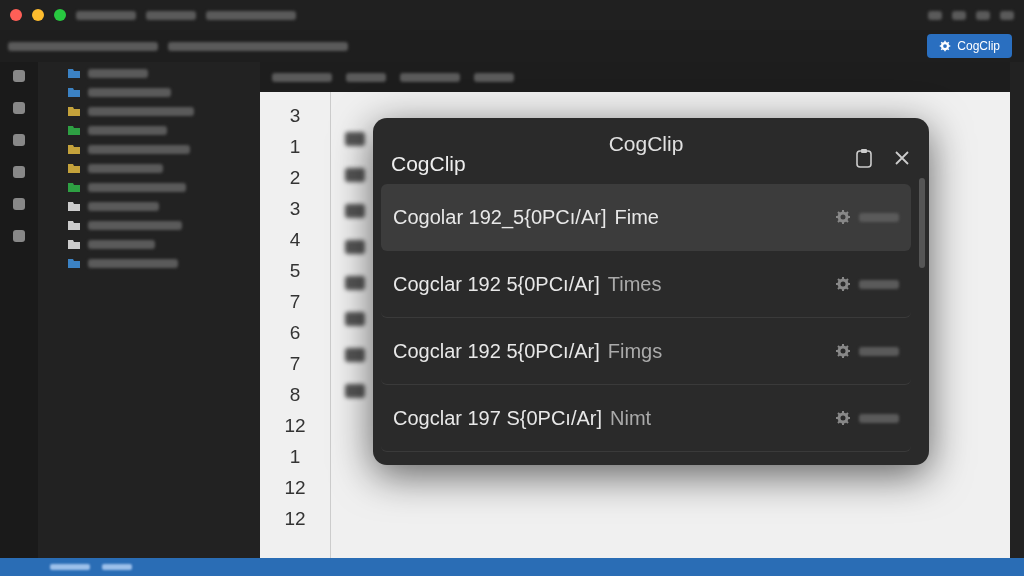  I want to click on clipboard-item: Cogclar 192 5{0PCı/Ar] Fimgs, so click(646, 351).